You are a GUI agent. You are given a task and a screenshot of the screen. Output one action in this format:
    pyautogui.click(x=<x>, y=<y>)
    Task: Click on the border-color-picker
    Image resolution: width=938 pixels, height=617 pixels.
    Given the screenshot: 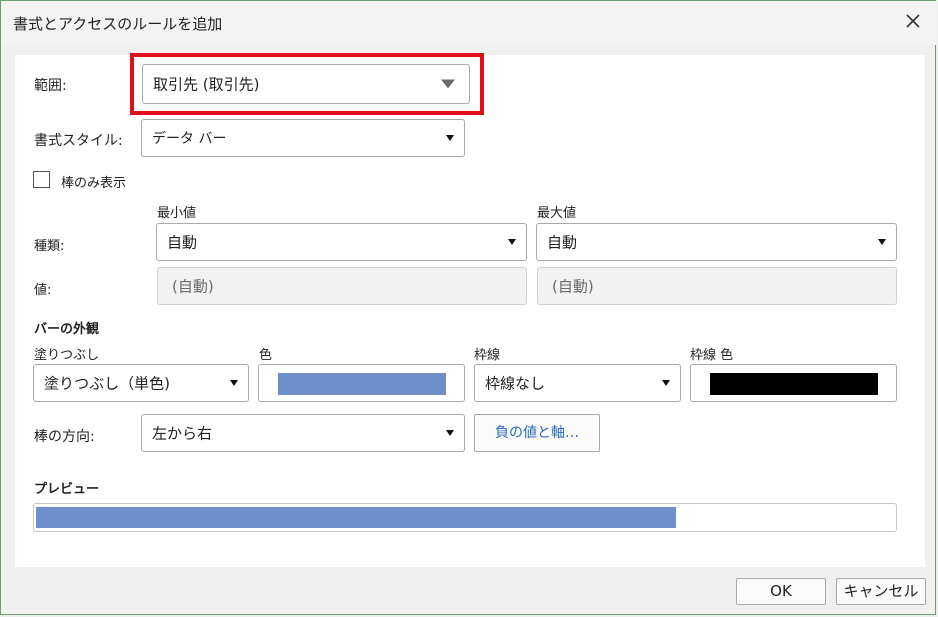 What is the action you would take?
    pyautogui.click(x=793, y=383)
    